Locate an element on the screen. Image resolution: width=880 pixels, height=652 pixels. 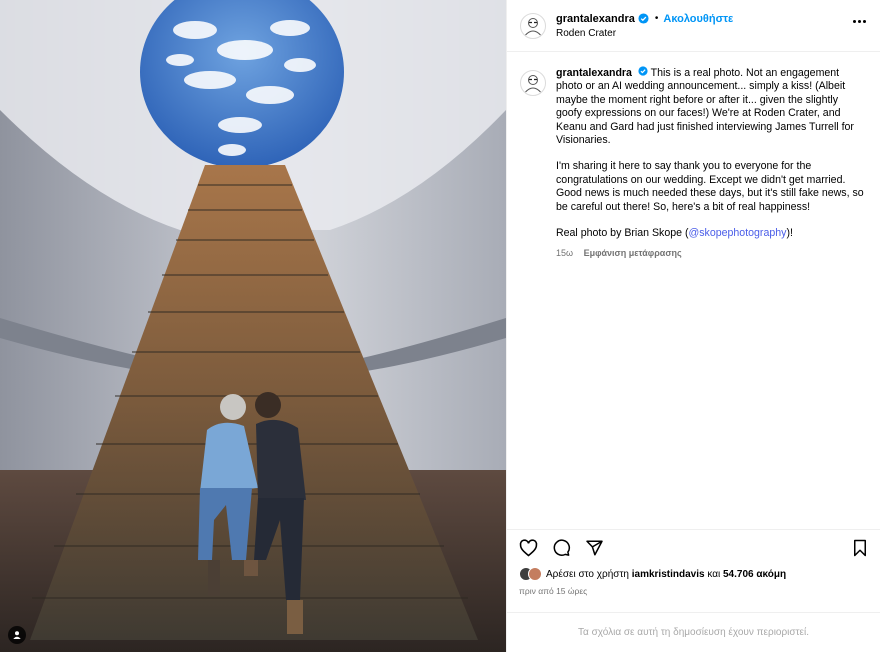
more-options-icon is located at coordinates (859, 21).